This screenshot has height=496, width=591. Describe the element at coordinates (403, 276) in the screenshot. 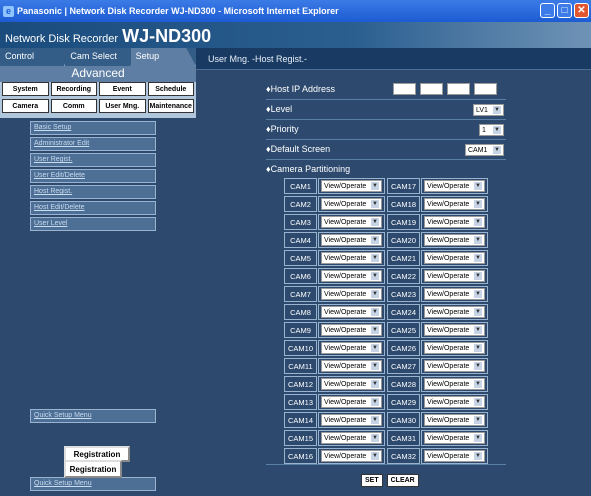

I see `camera-label: CAM22` at that location.